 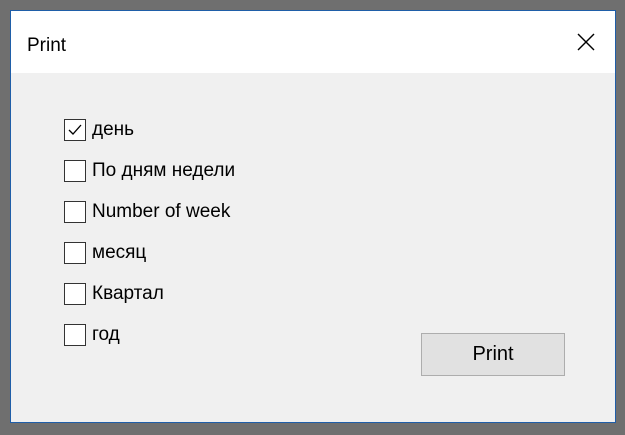 I want to click on close-button, so click(x=586, y=42).